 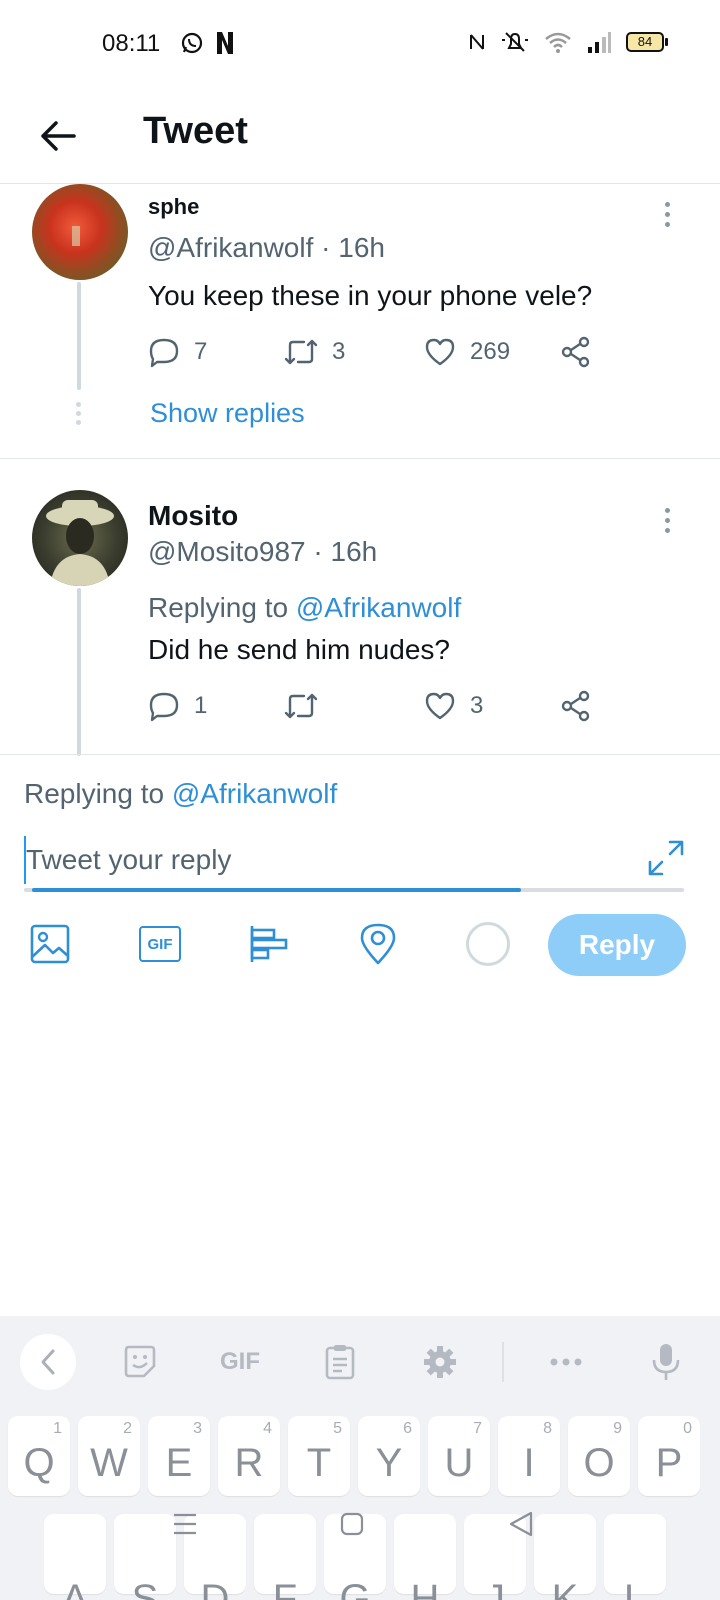 I want to click on key-hint: 9, so click(x=617, y=1428).